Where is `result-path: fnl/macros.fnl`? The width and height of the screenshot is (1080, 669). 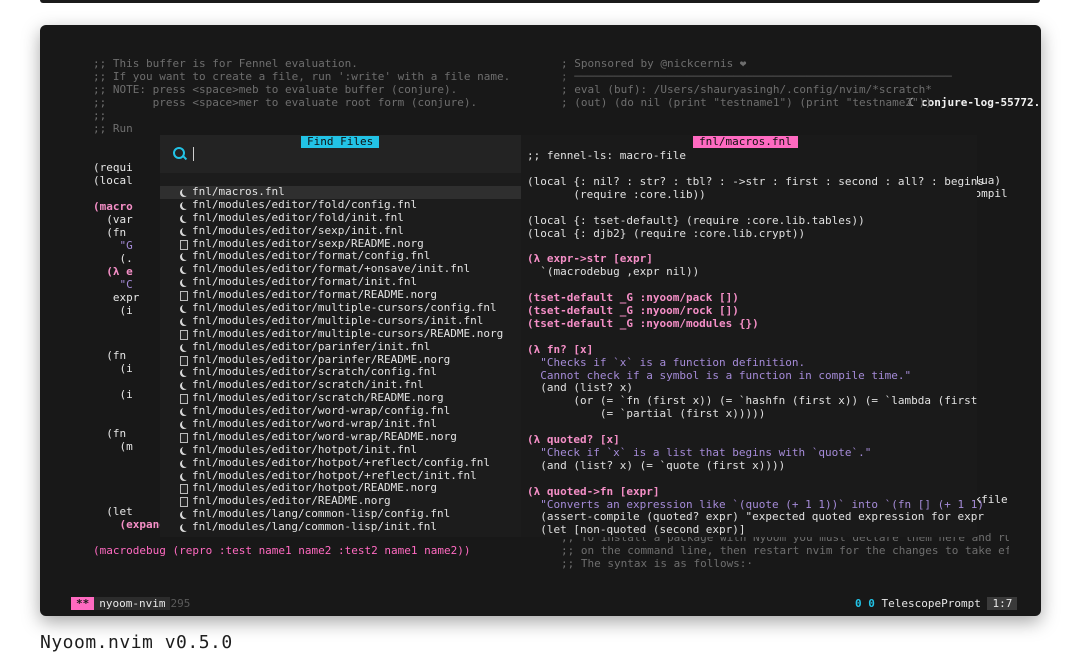 result-path: fnl/macros.fnl is located at coordinates (238, 191).